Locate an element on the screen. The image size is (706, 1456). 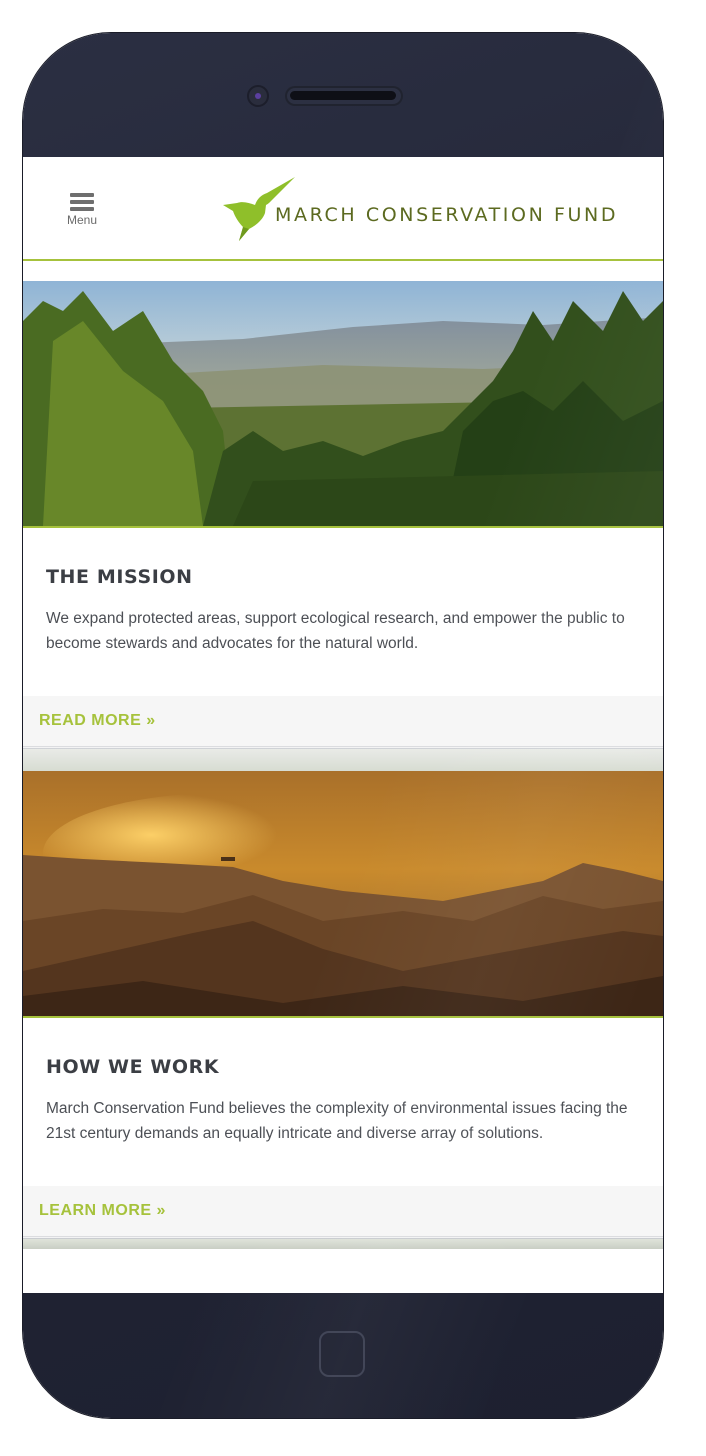
site-logo: MARCH CONSERVATION FUND is located at coordinates (423, 210).